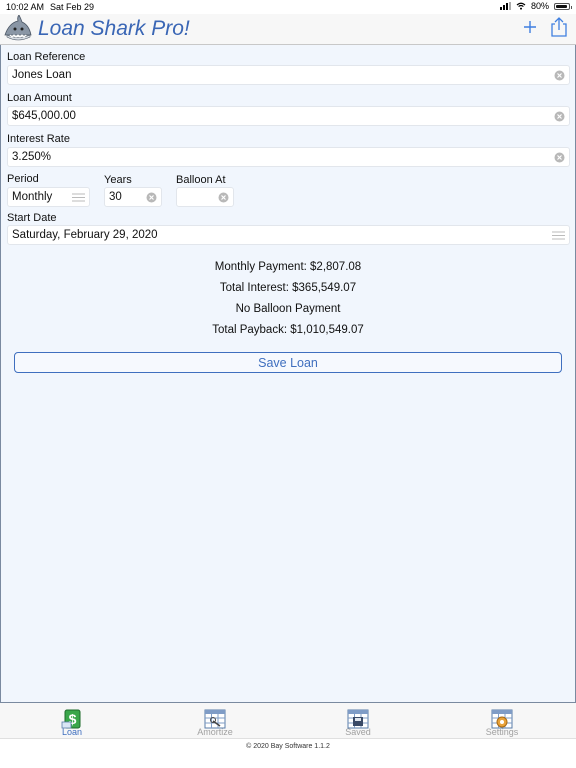 This screenshot has height=768, width=576. Describe the element at coordinates (288, 362) in the screenshot. I see `save-loan-button: Save Loan` at that location.